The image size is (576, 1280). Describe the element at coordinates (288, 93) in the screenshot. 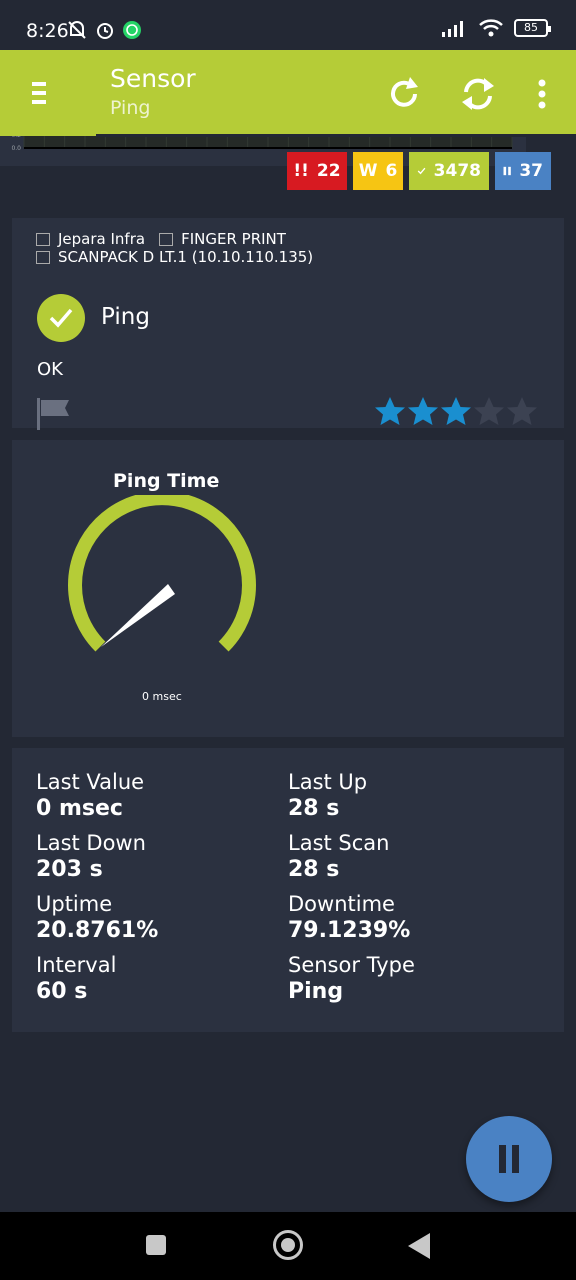

I see `app-bar: Sensor Ping` at that location.